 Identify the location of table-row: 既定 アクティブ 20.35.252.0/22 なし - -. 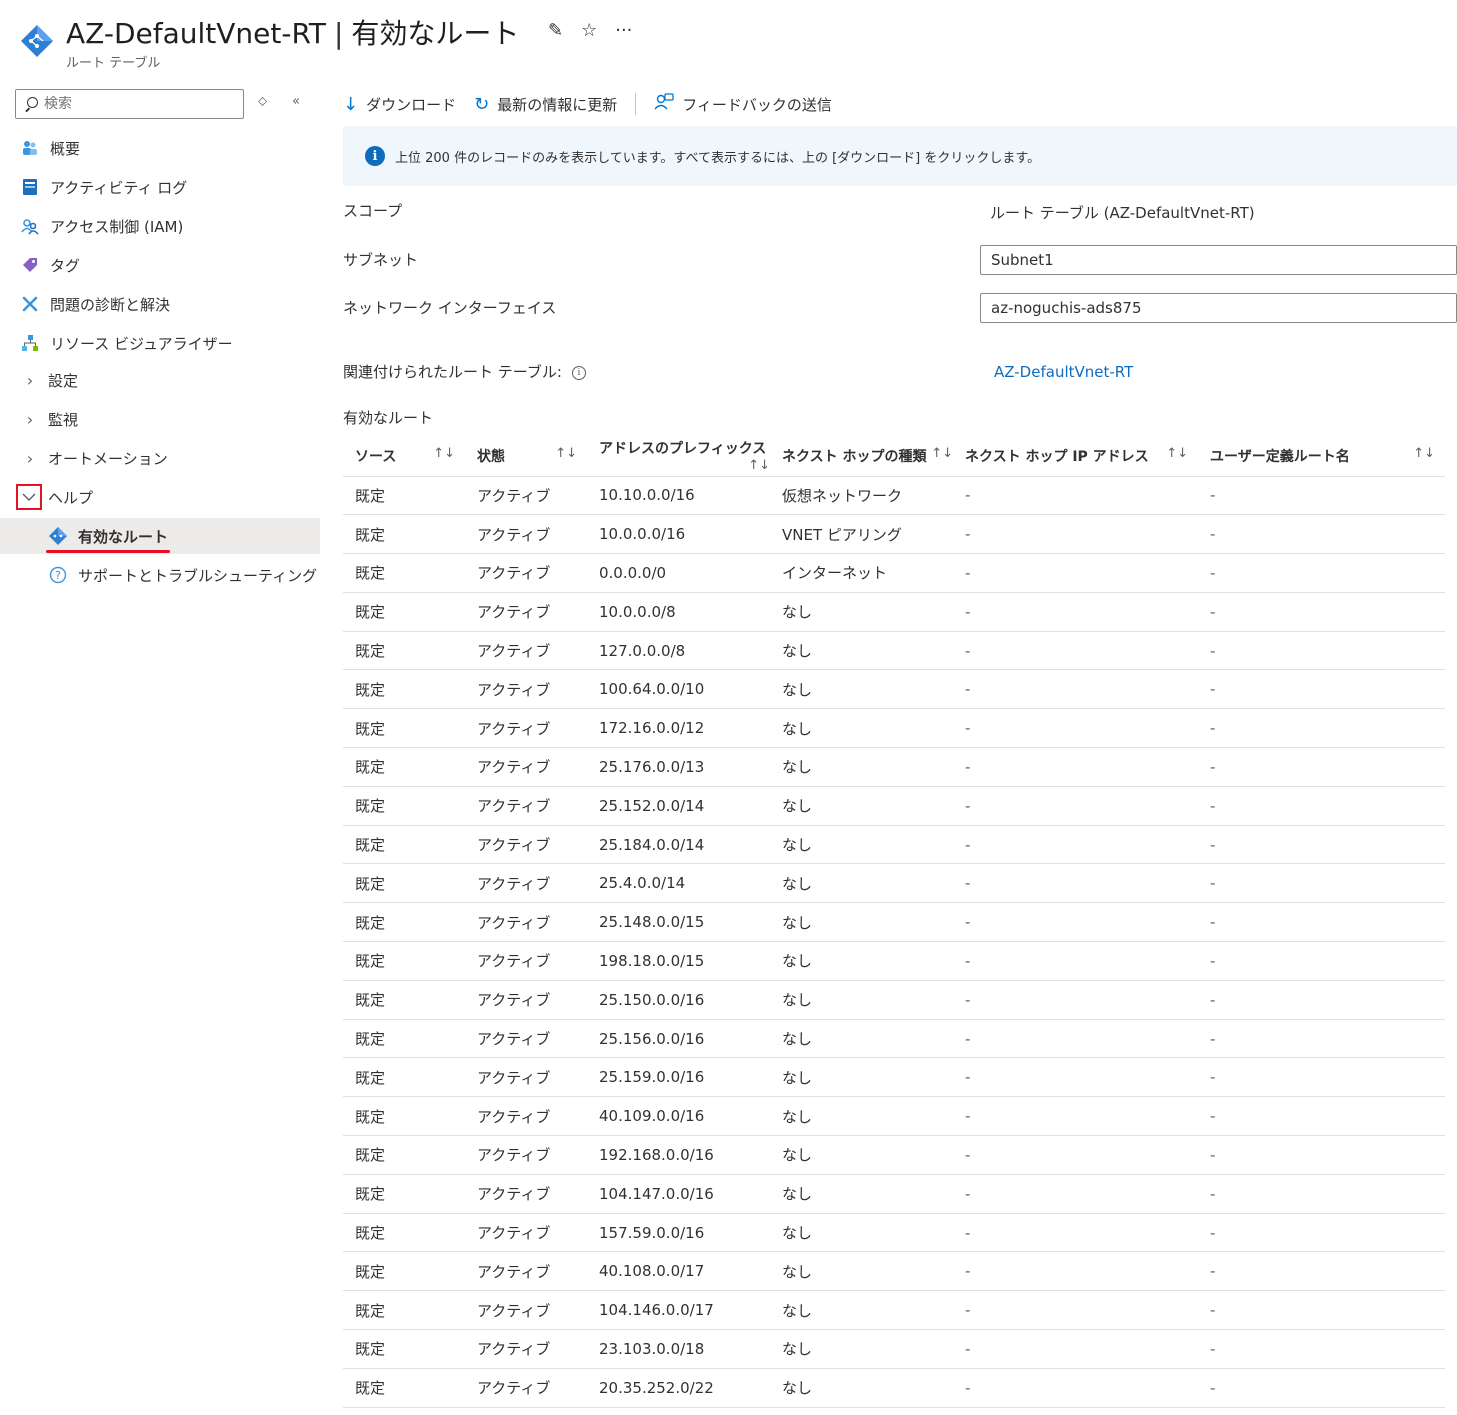
(894, 1388).